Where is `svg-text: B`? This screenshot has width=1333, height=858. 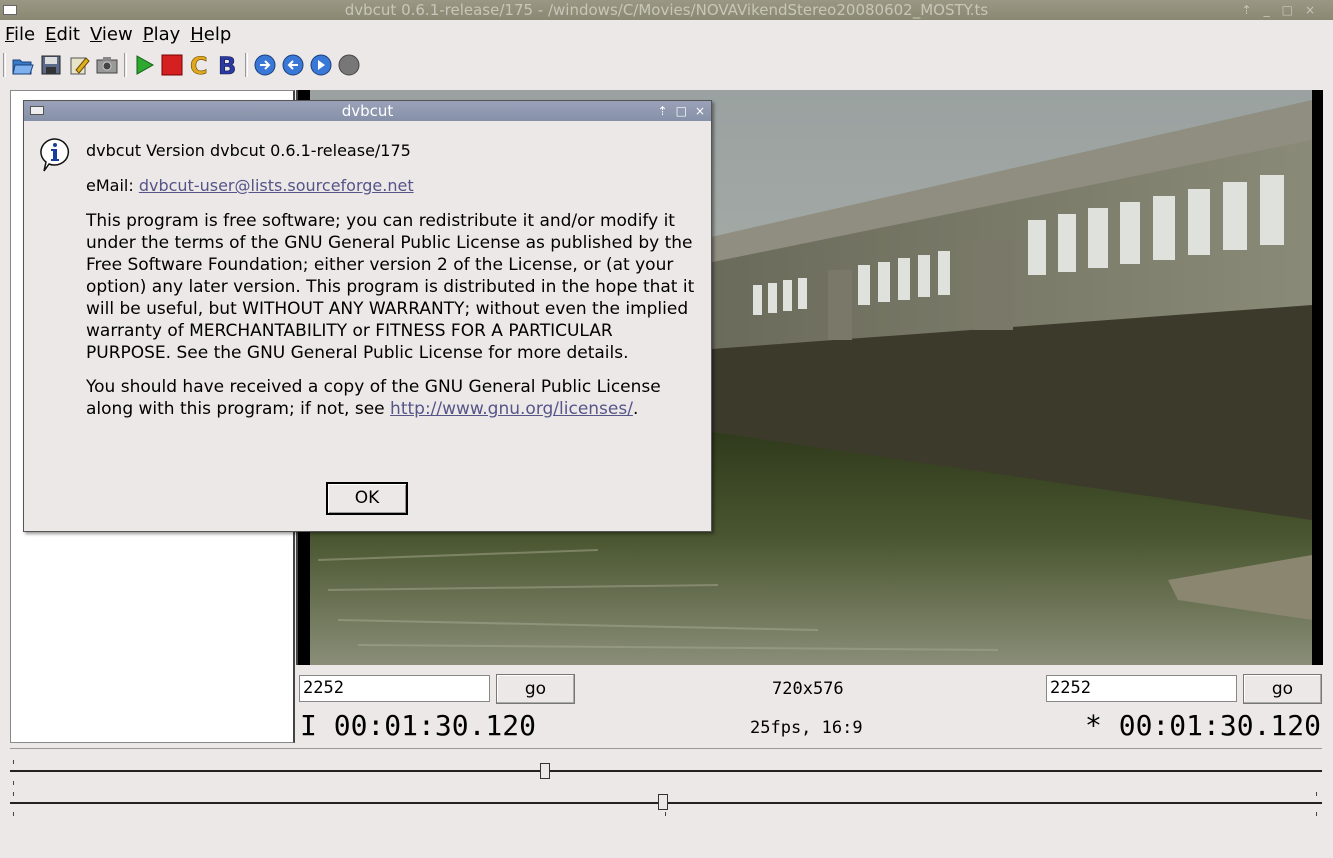 svg-text: B is located at coordinates (227, 65).